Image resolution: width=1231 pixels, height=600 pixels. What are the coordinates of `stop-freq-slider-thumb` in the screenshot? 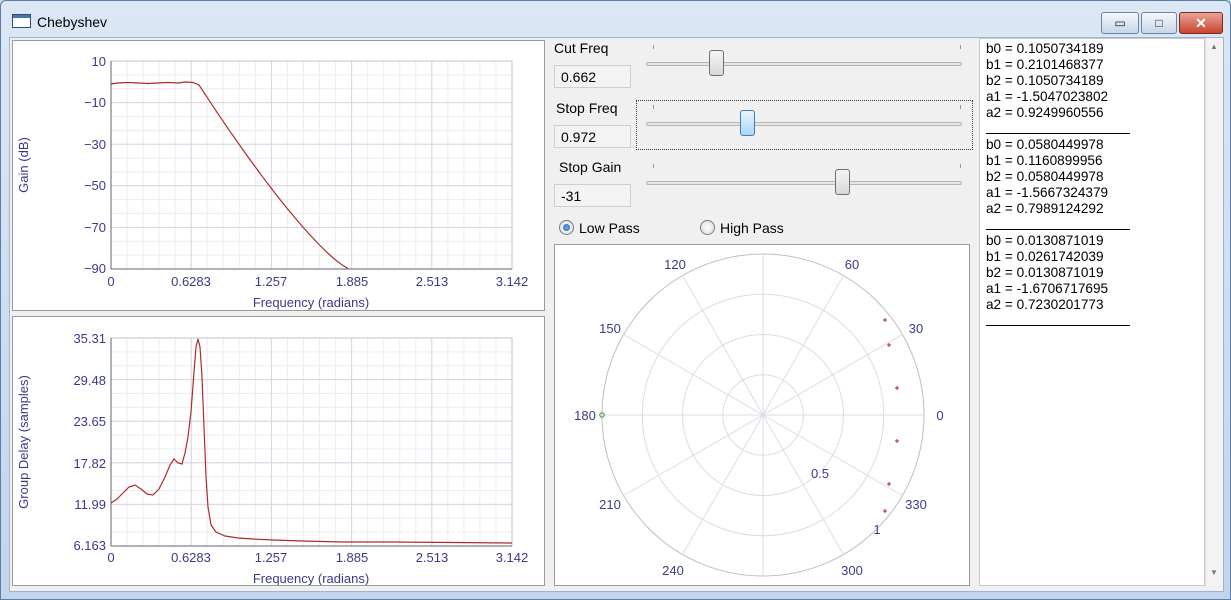 It's located at (748, 123).